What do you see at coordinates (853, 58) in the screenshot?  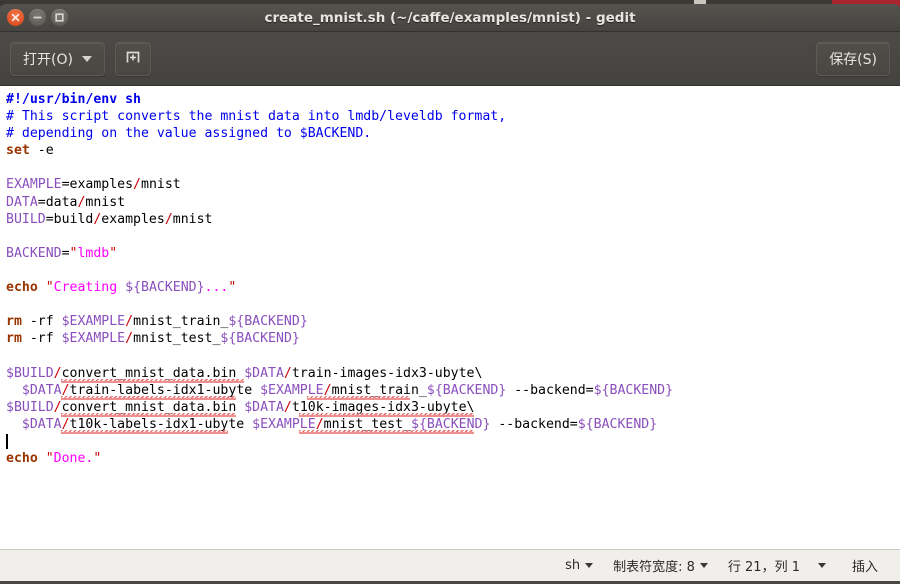 I see `save-button: 保存(S)` at bounding box center [853, 58].